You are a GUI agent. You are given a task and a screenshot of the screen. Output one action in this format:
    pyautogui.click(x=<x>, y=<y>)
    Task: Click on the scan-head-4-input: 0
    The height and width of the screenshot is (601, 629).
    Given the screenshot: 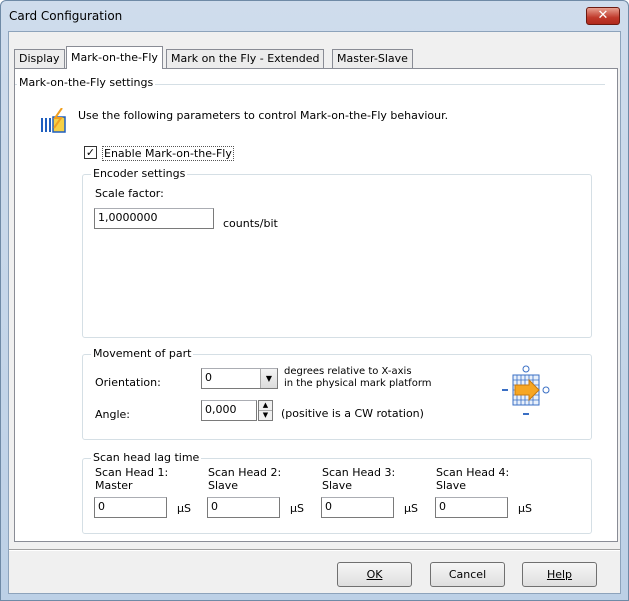 What is the action you would take?
    pyautogui.click(x=471, y=507)
    